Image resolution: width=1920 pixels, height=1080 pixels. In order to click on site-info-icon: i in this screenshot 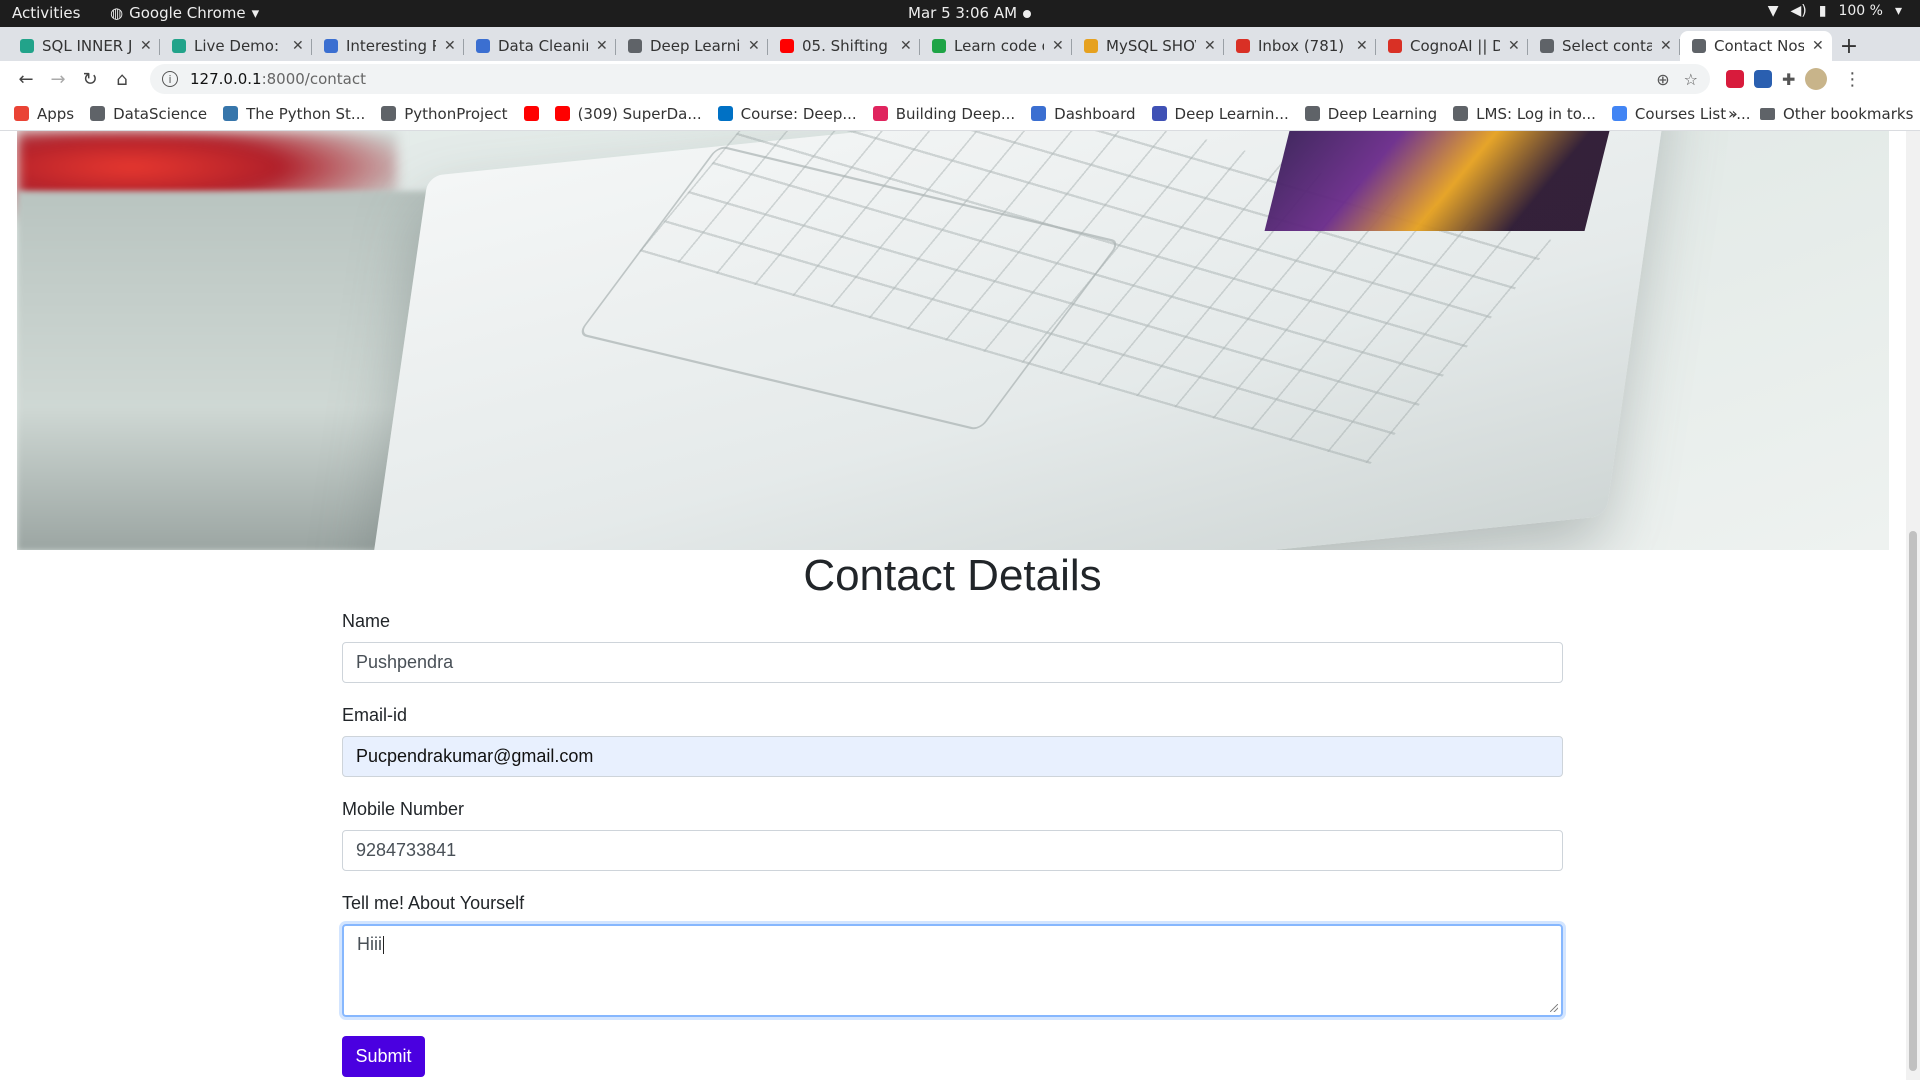, I will do `click(170, 79)`.